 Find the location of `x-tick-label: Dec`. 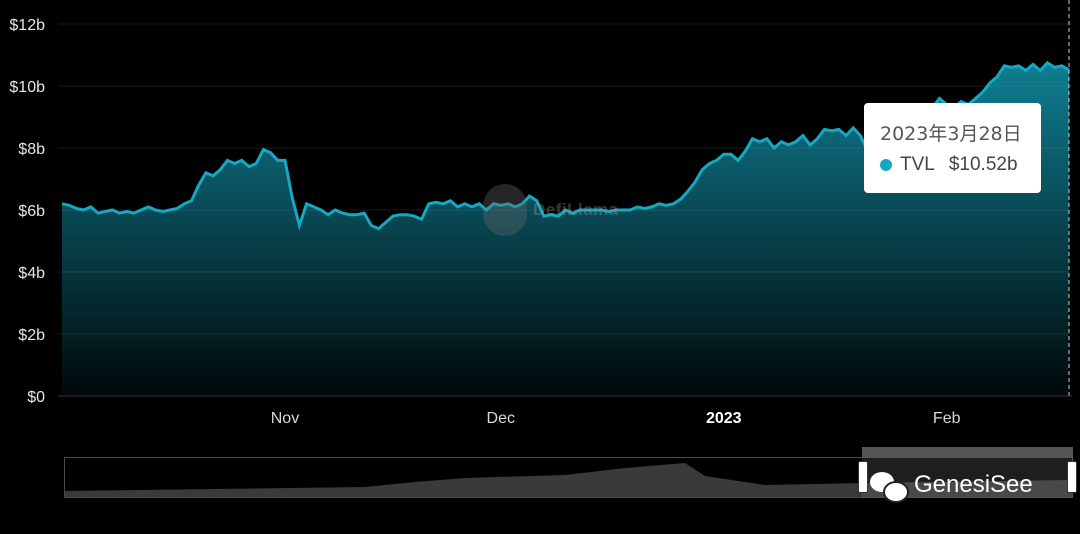

x-tick-label: Dec is located at coordinates (501, 418).